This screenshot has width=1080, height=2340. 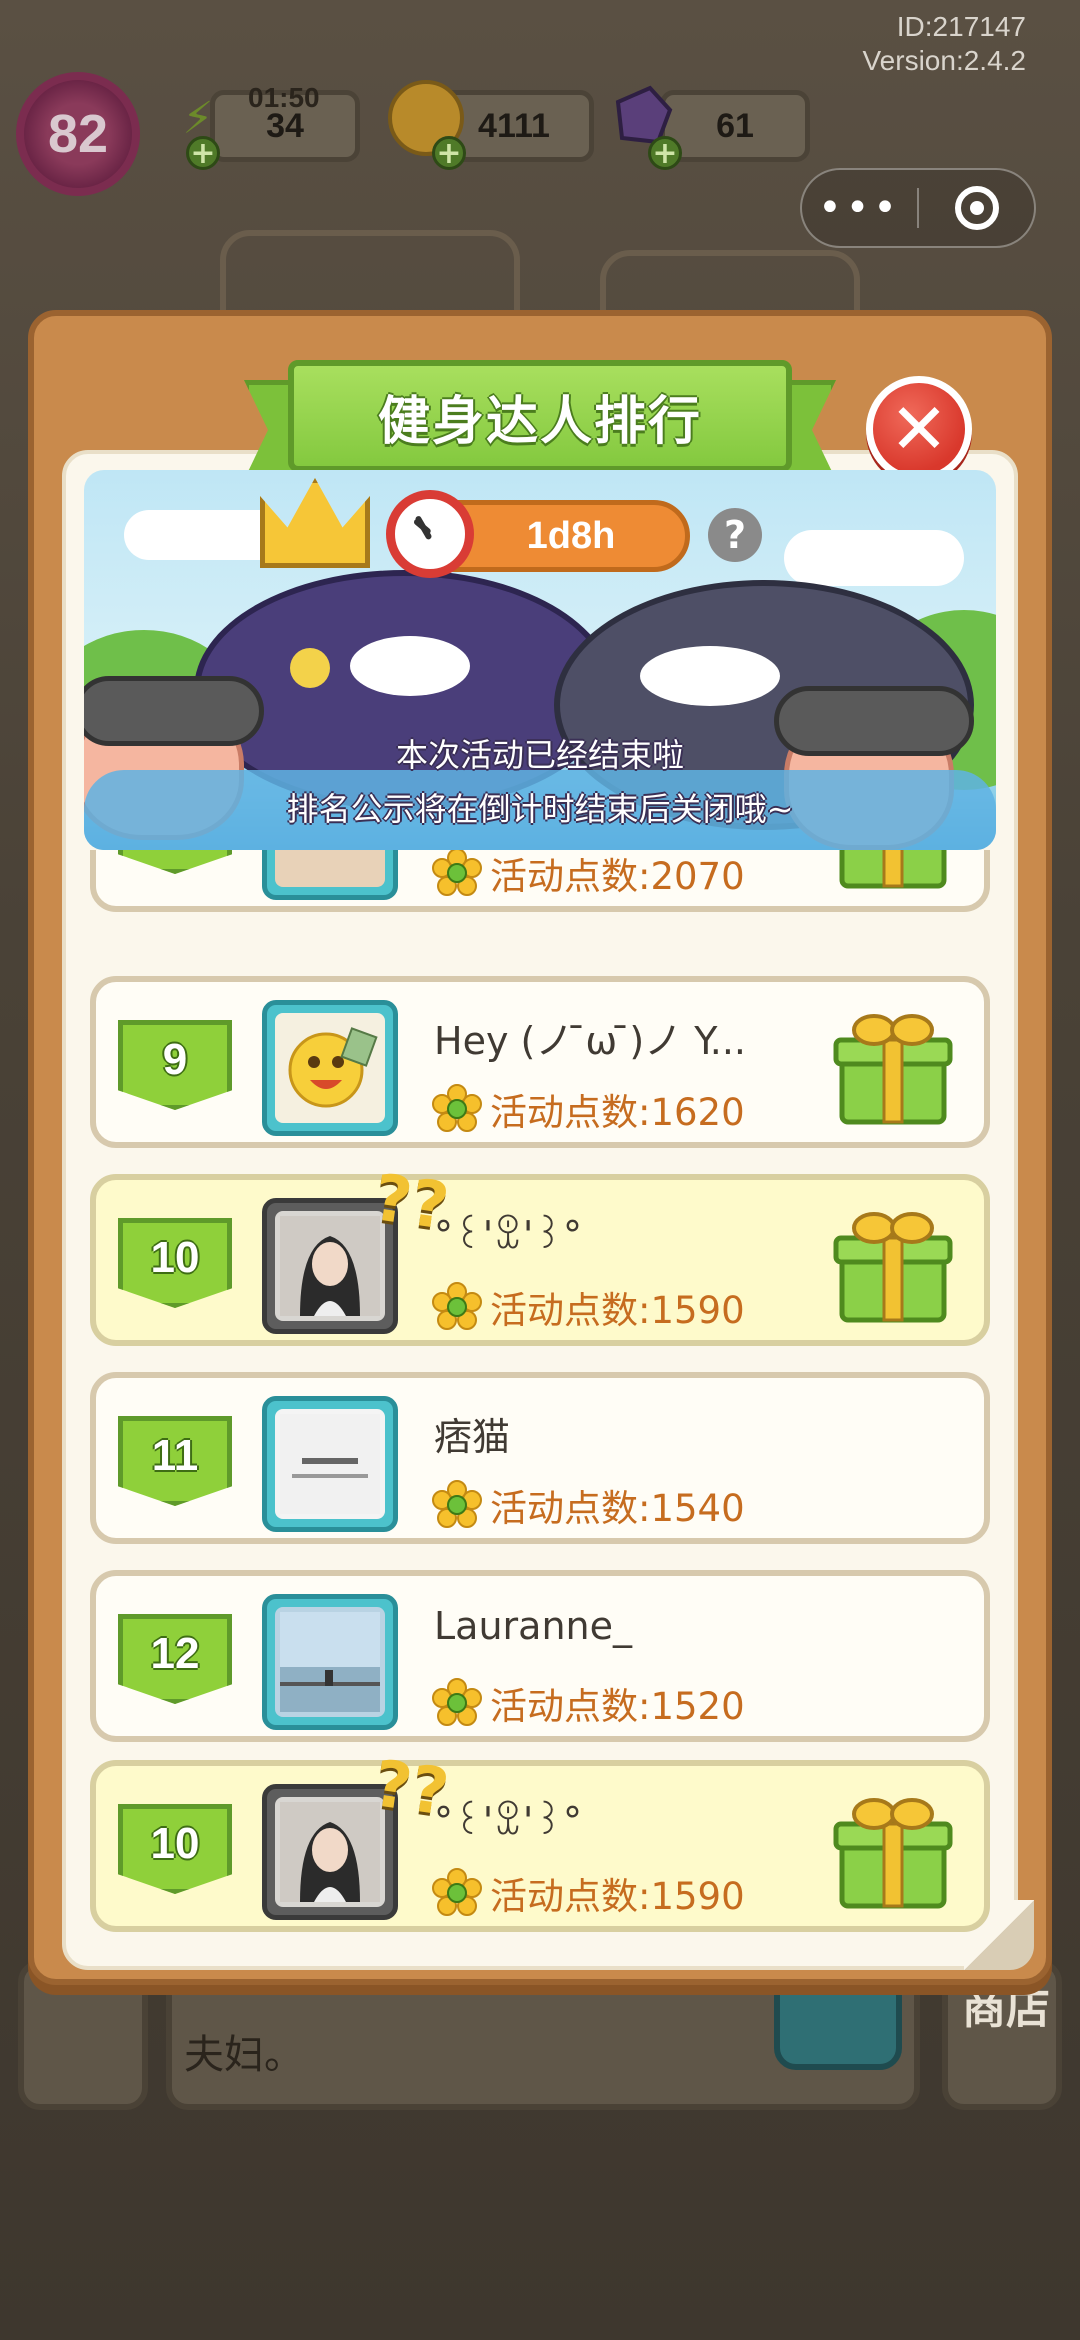 I want to click on ranking-row-9: 9 Hey (ノ ̄ω ̄)ノ Y... 活动点数:1620, so click(x=540, y=1062).